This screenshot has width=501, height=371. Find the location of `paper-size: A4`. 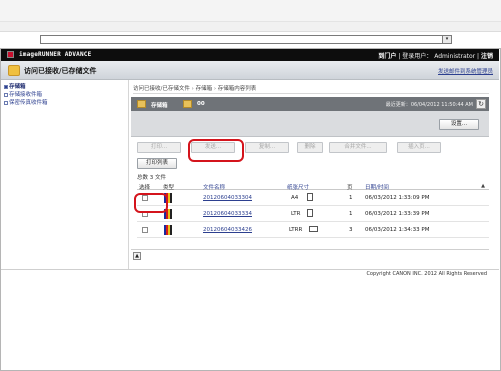

paper-size: A4 is located at coordinates (295, 198).